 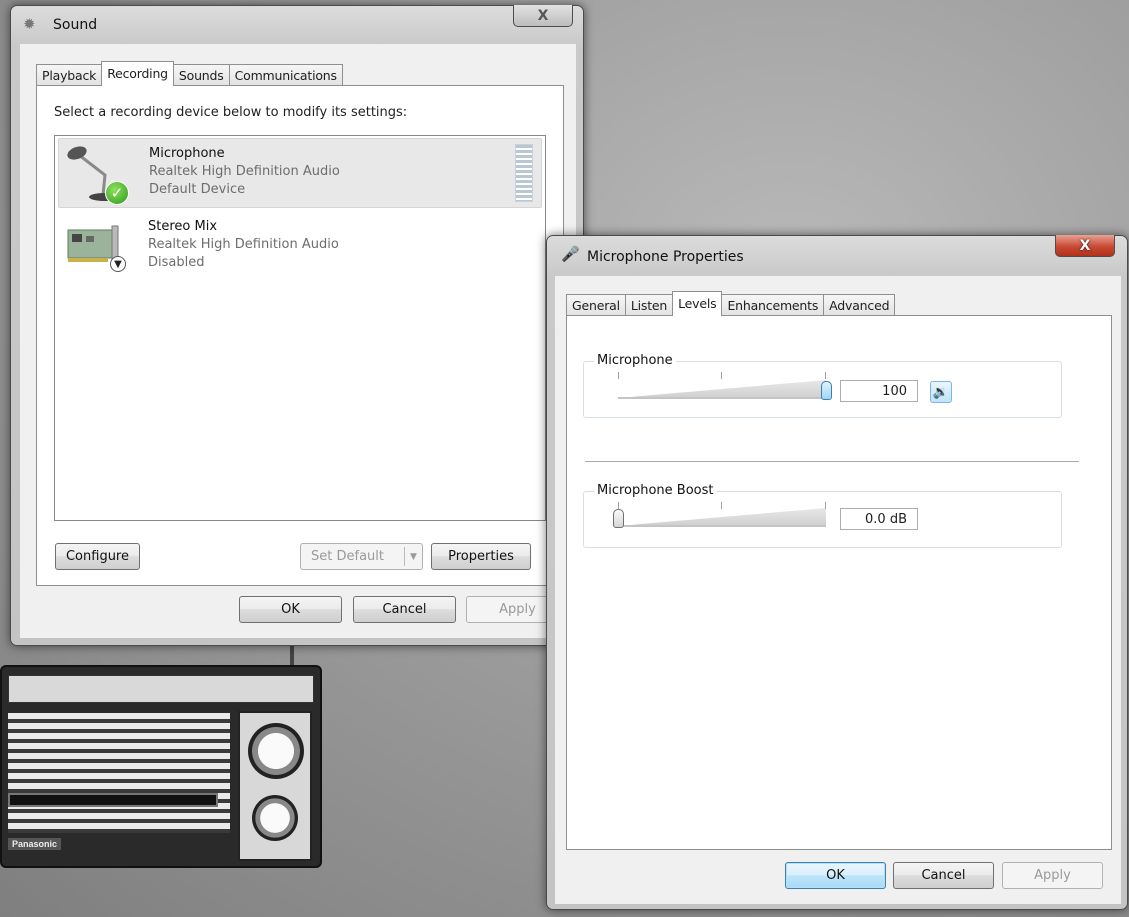 I want to click on microphone-icon: ✓, so click(x=99, y=175).